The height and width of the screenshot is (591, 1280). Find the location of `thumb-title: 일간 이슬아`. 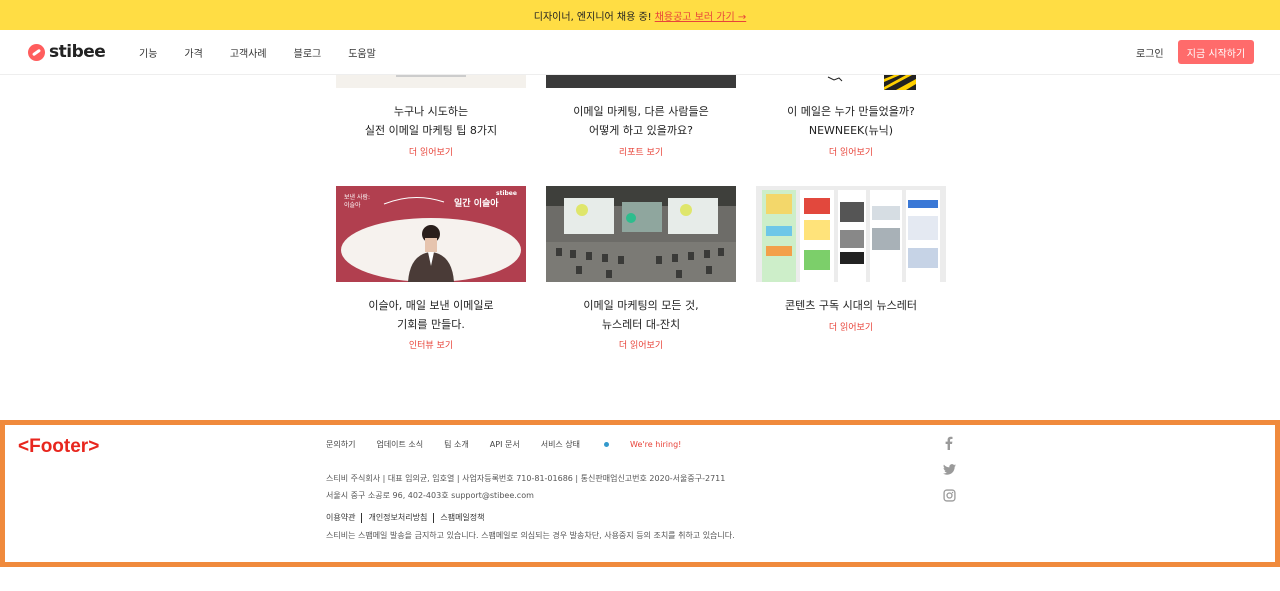

thumb-title: 일간 이슬아 is located at coordinates (476, 204).